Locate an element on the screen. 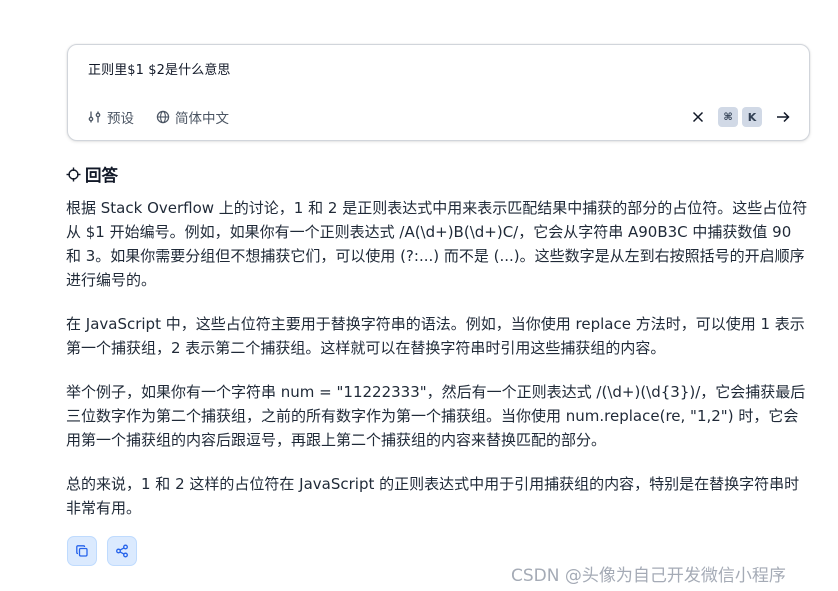 Image resolution: width=838 pixels, height=591 pixels. preset-option: 预设 is located at coordinates (111, 117).